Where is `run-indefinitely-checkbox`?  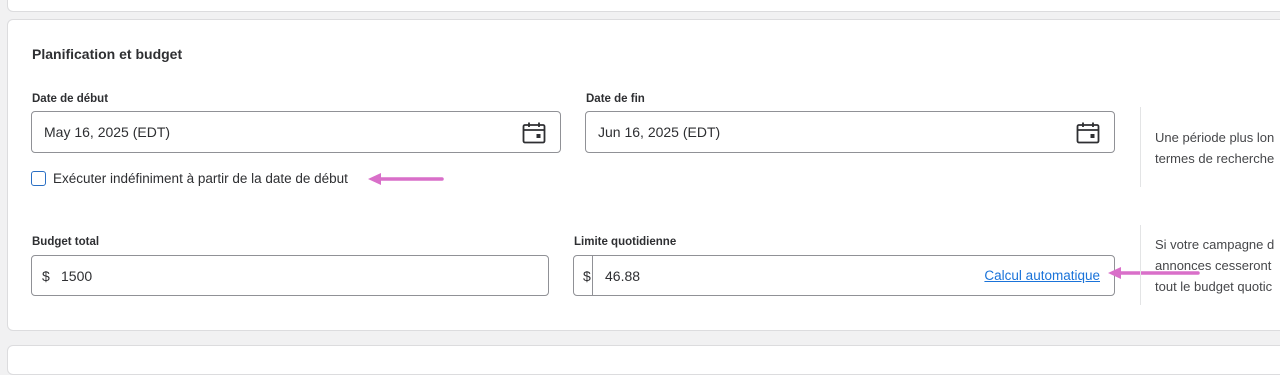 run-indefinitely-checkbox is located at coordinates (38, 178).